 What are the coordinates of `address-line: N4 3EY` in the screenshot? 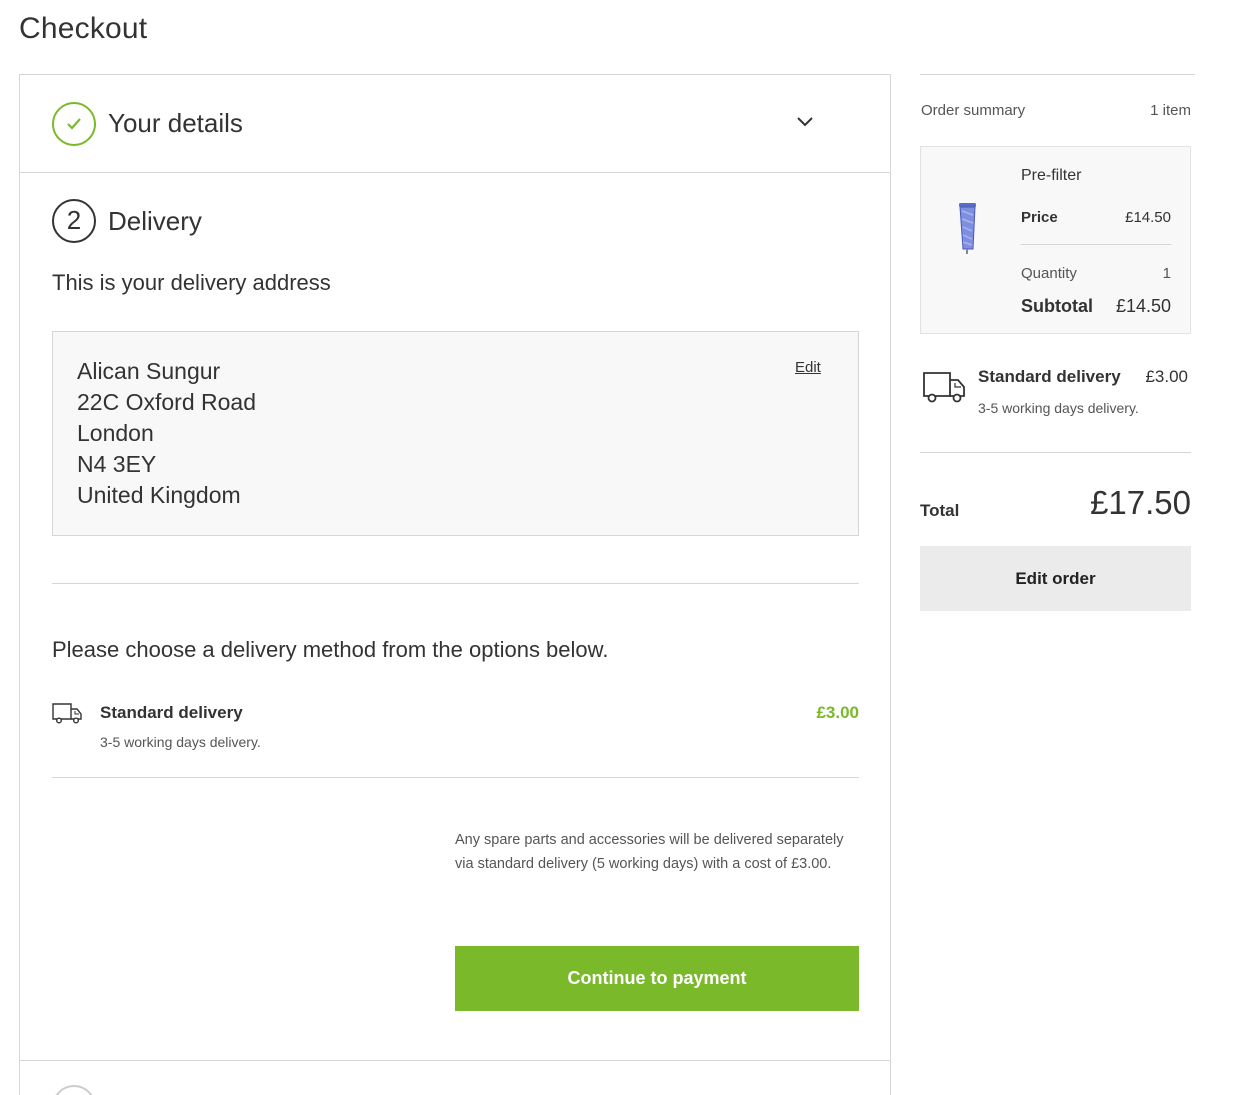 It's located at (117, 464).